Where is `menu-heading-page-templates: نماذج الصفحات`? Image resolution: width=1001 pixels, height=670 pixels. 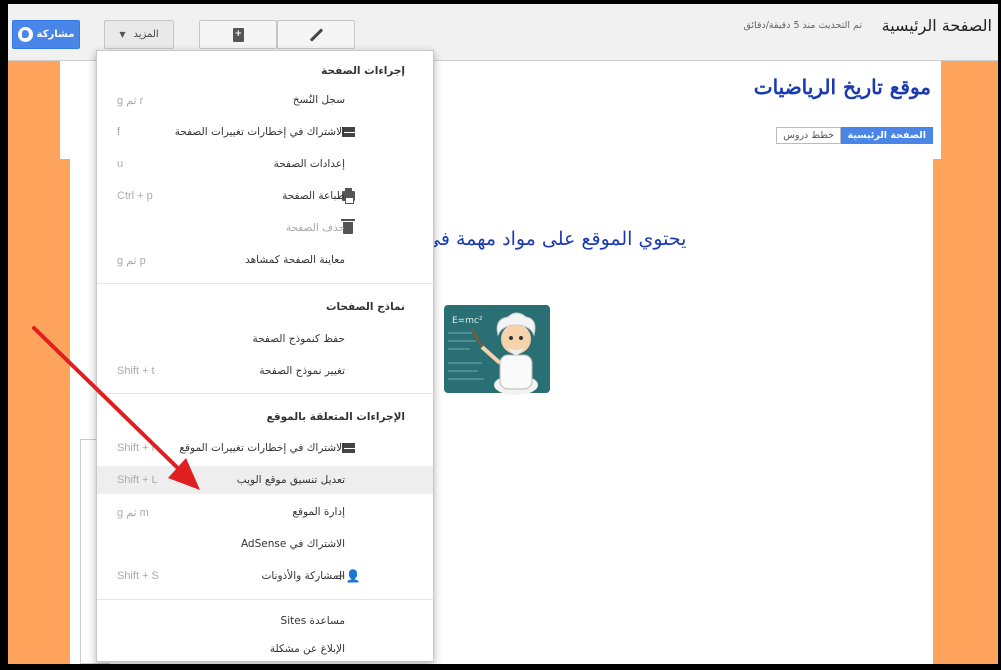 menu-heading-page-templates: نماذج الصفحات is located at coordinates (365, 307).